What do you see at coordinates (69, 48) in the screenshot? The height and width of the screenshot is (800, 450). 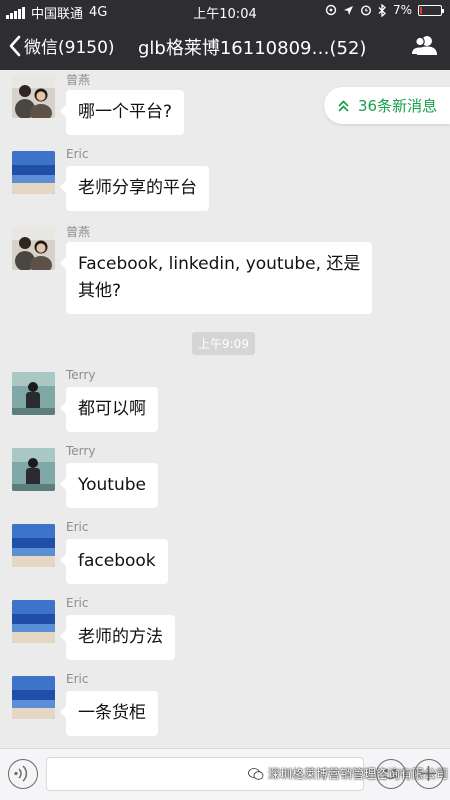 I see `back-label: 微信(9150)` at bounding box center [69, 48].